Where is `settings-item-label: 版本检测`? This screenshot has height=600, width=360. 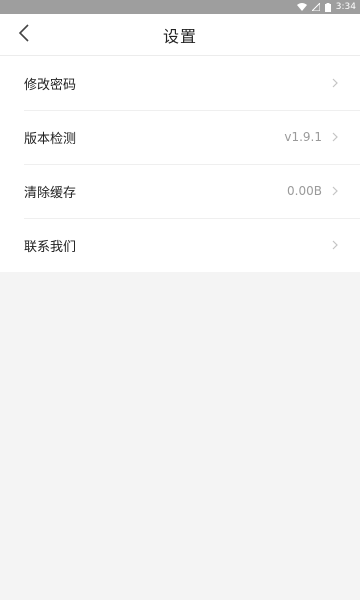 settings-item-label: 版本检测 is located at coordinates (50, 139).